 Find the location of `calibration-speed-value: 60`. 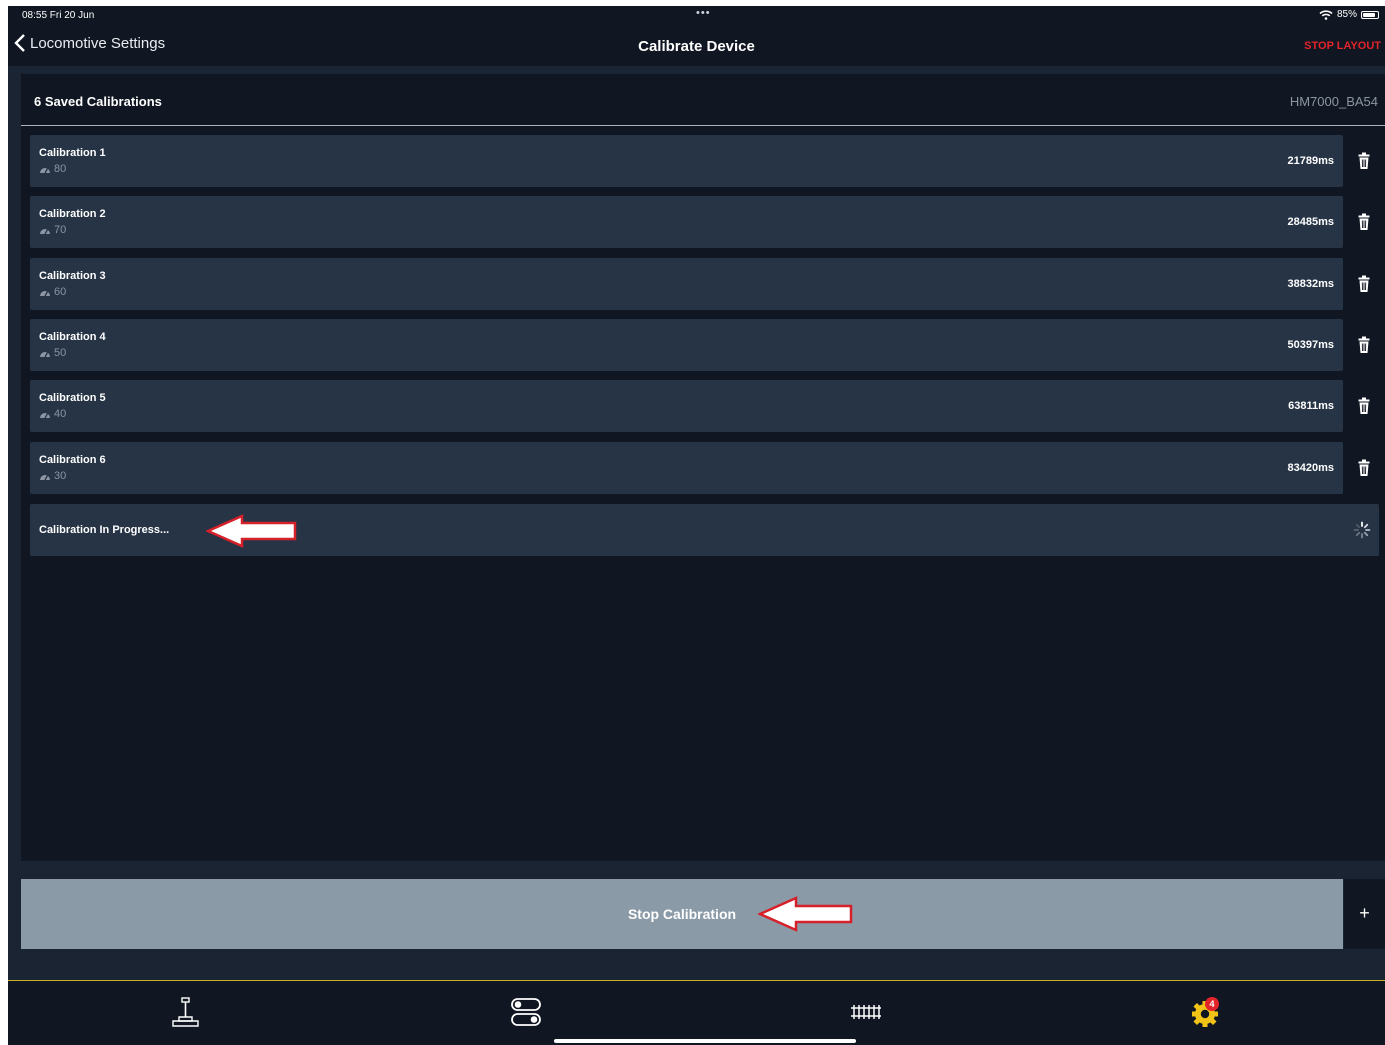

calibration-speed-value: 60 is located at coordinates (60, 292).